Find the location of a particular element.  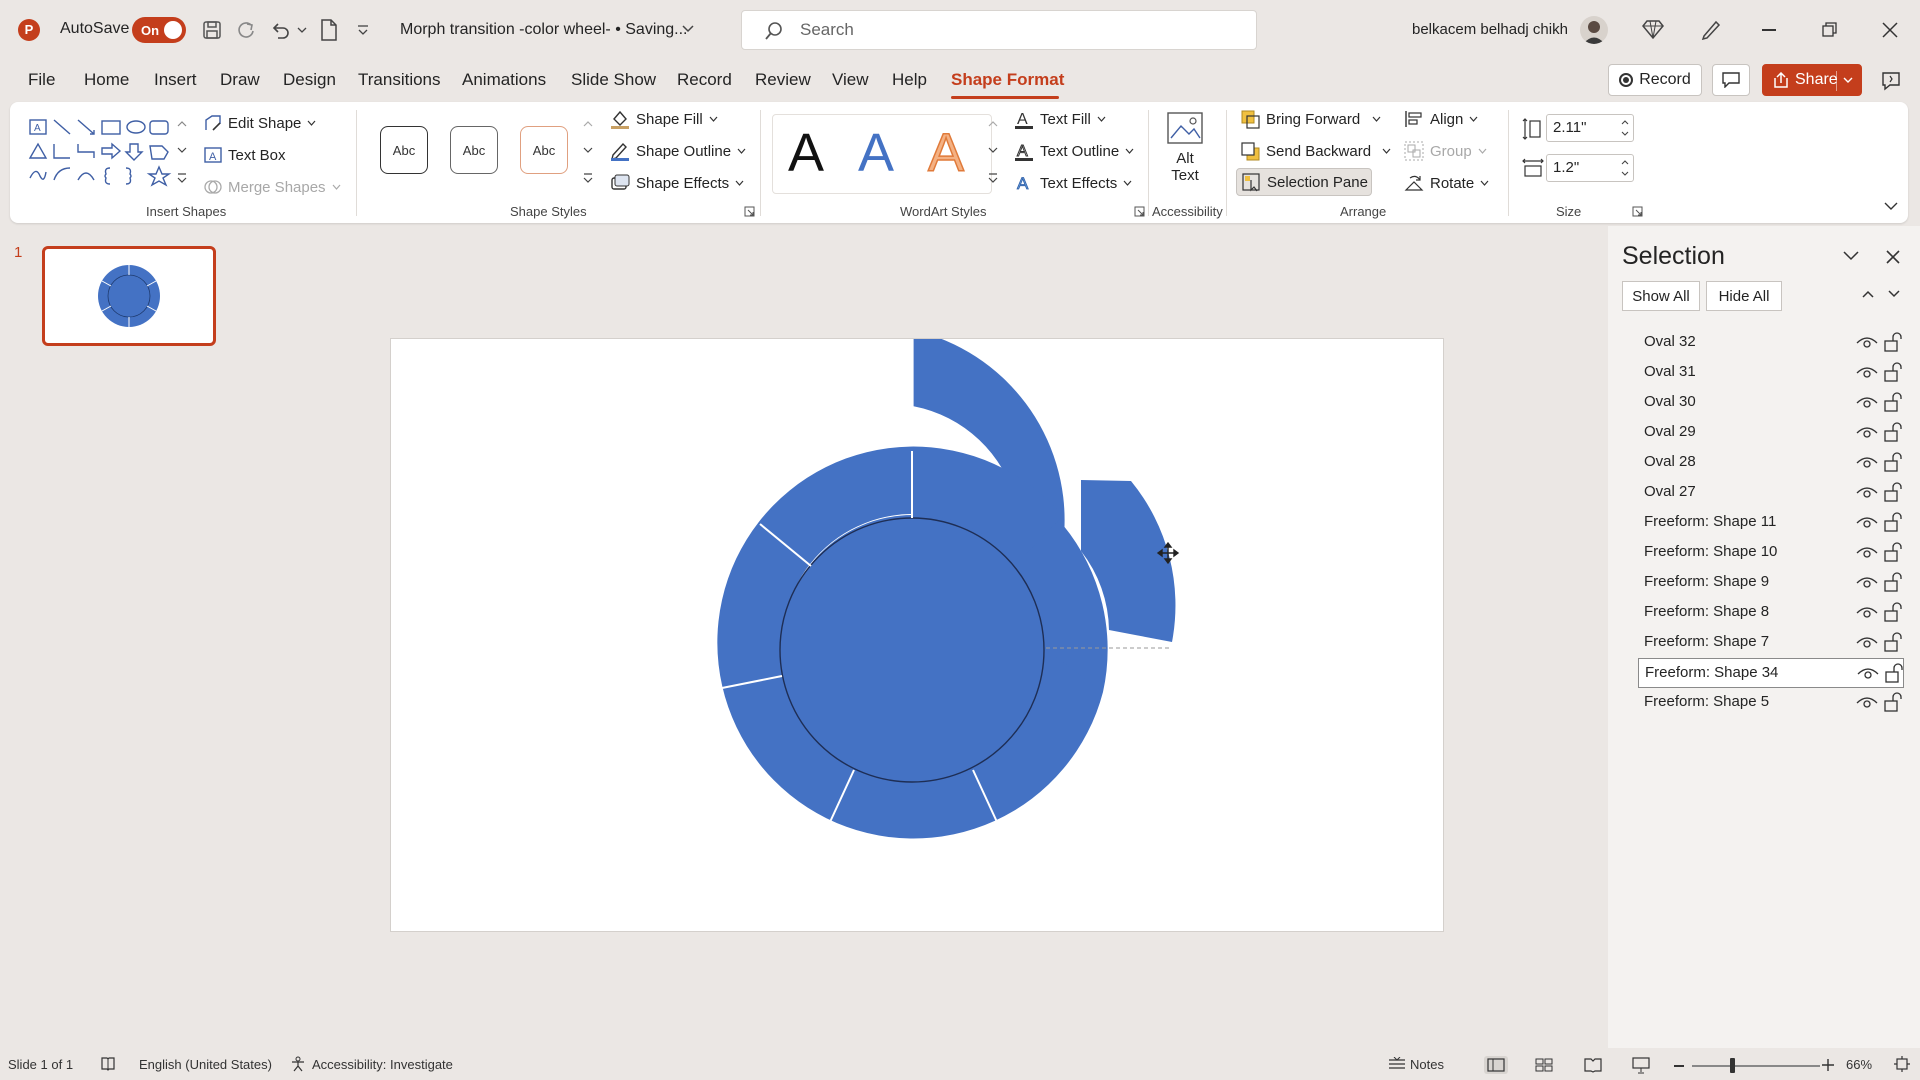

zoom-out-icon is located at coordinates (1679, 1066).